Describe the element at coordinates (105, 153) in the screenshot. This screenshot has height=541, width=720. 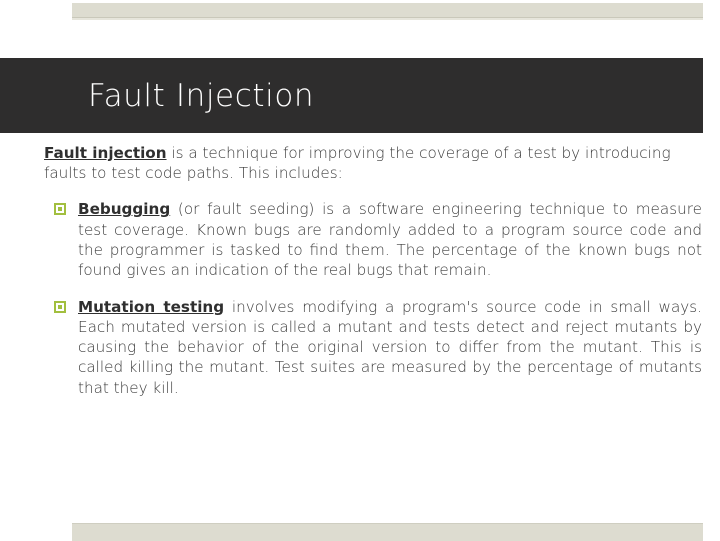
I see `intro-lead-term: Fault injection` at that location.